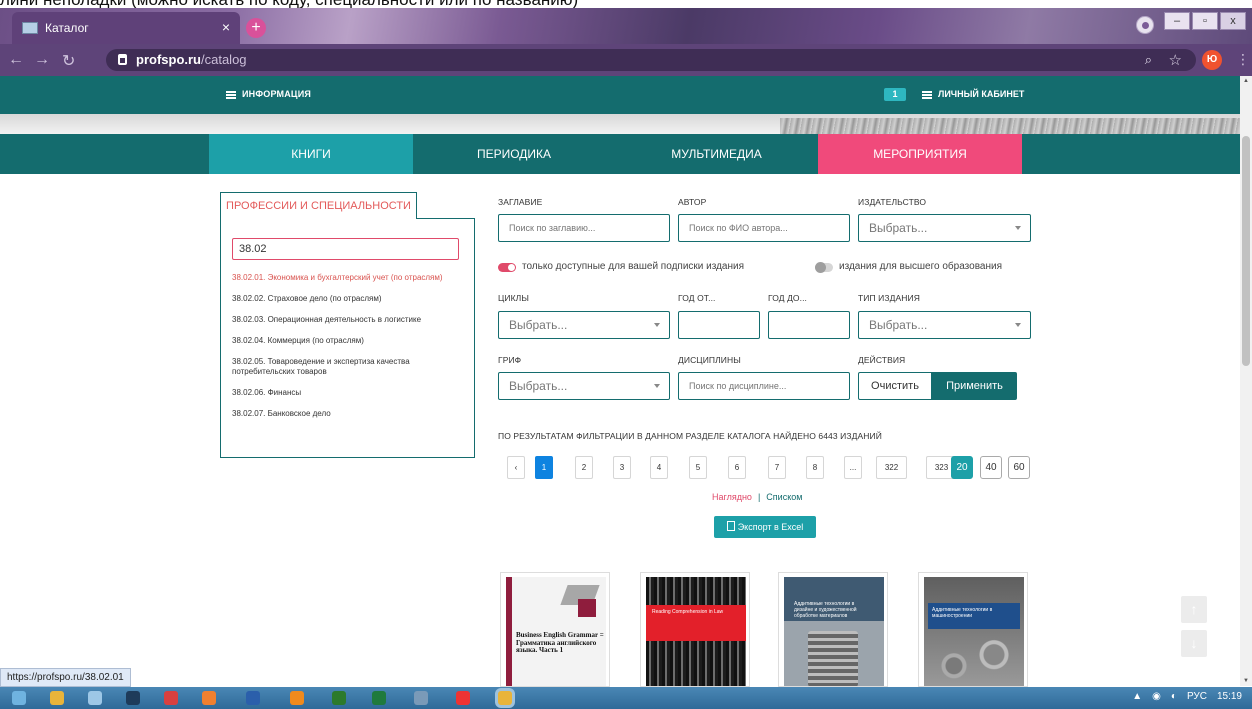  I want to click on firefox-icon, so click(297, 698).